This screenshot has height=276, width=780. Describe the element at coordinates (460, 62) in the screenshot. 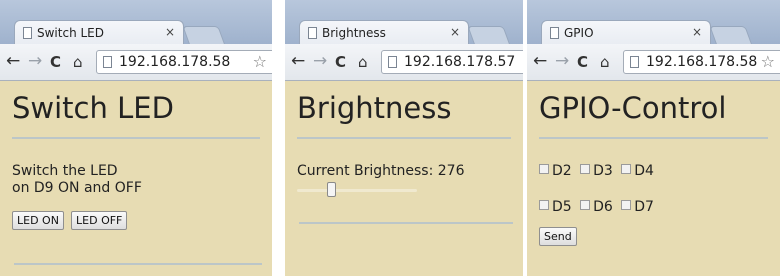

I see `url-text: 192.168.178.57` at that location.